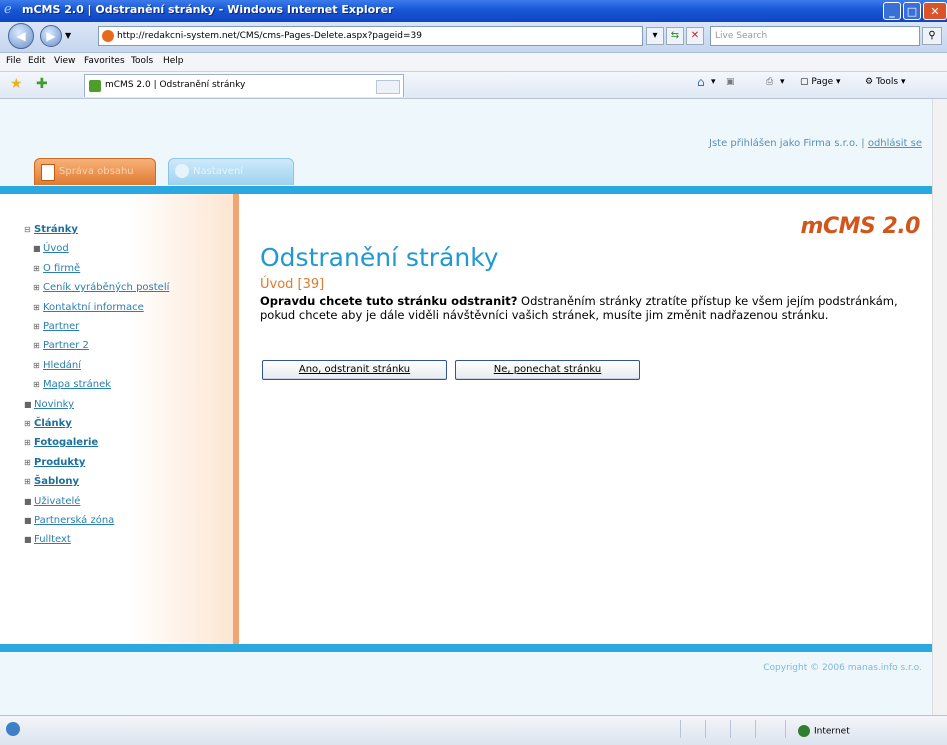 The width and height of the screenshot is (947, 745). What do you see at coordinates (51, 36) in the screenshot?
I see `forward-button: ▶` at bounding box center [51, 36].